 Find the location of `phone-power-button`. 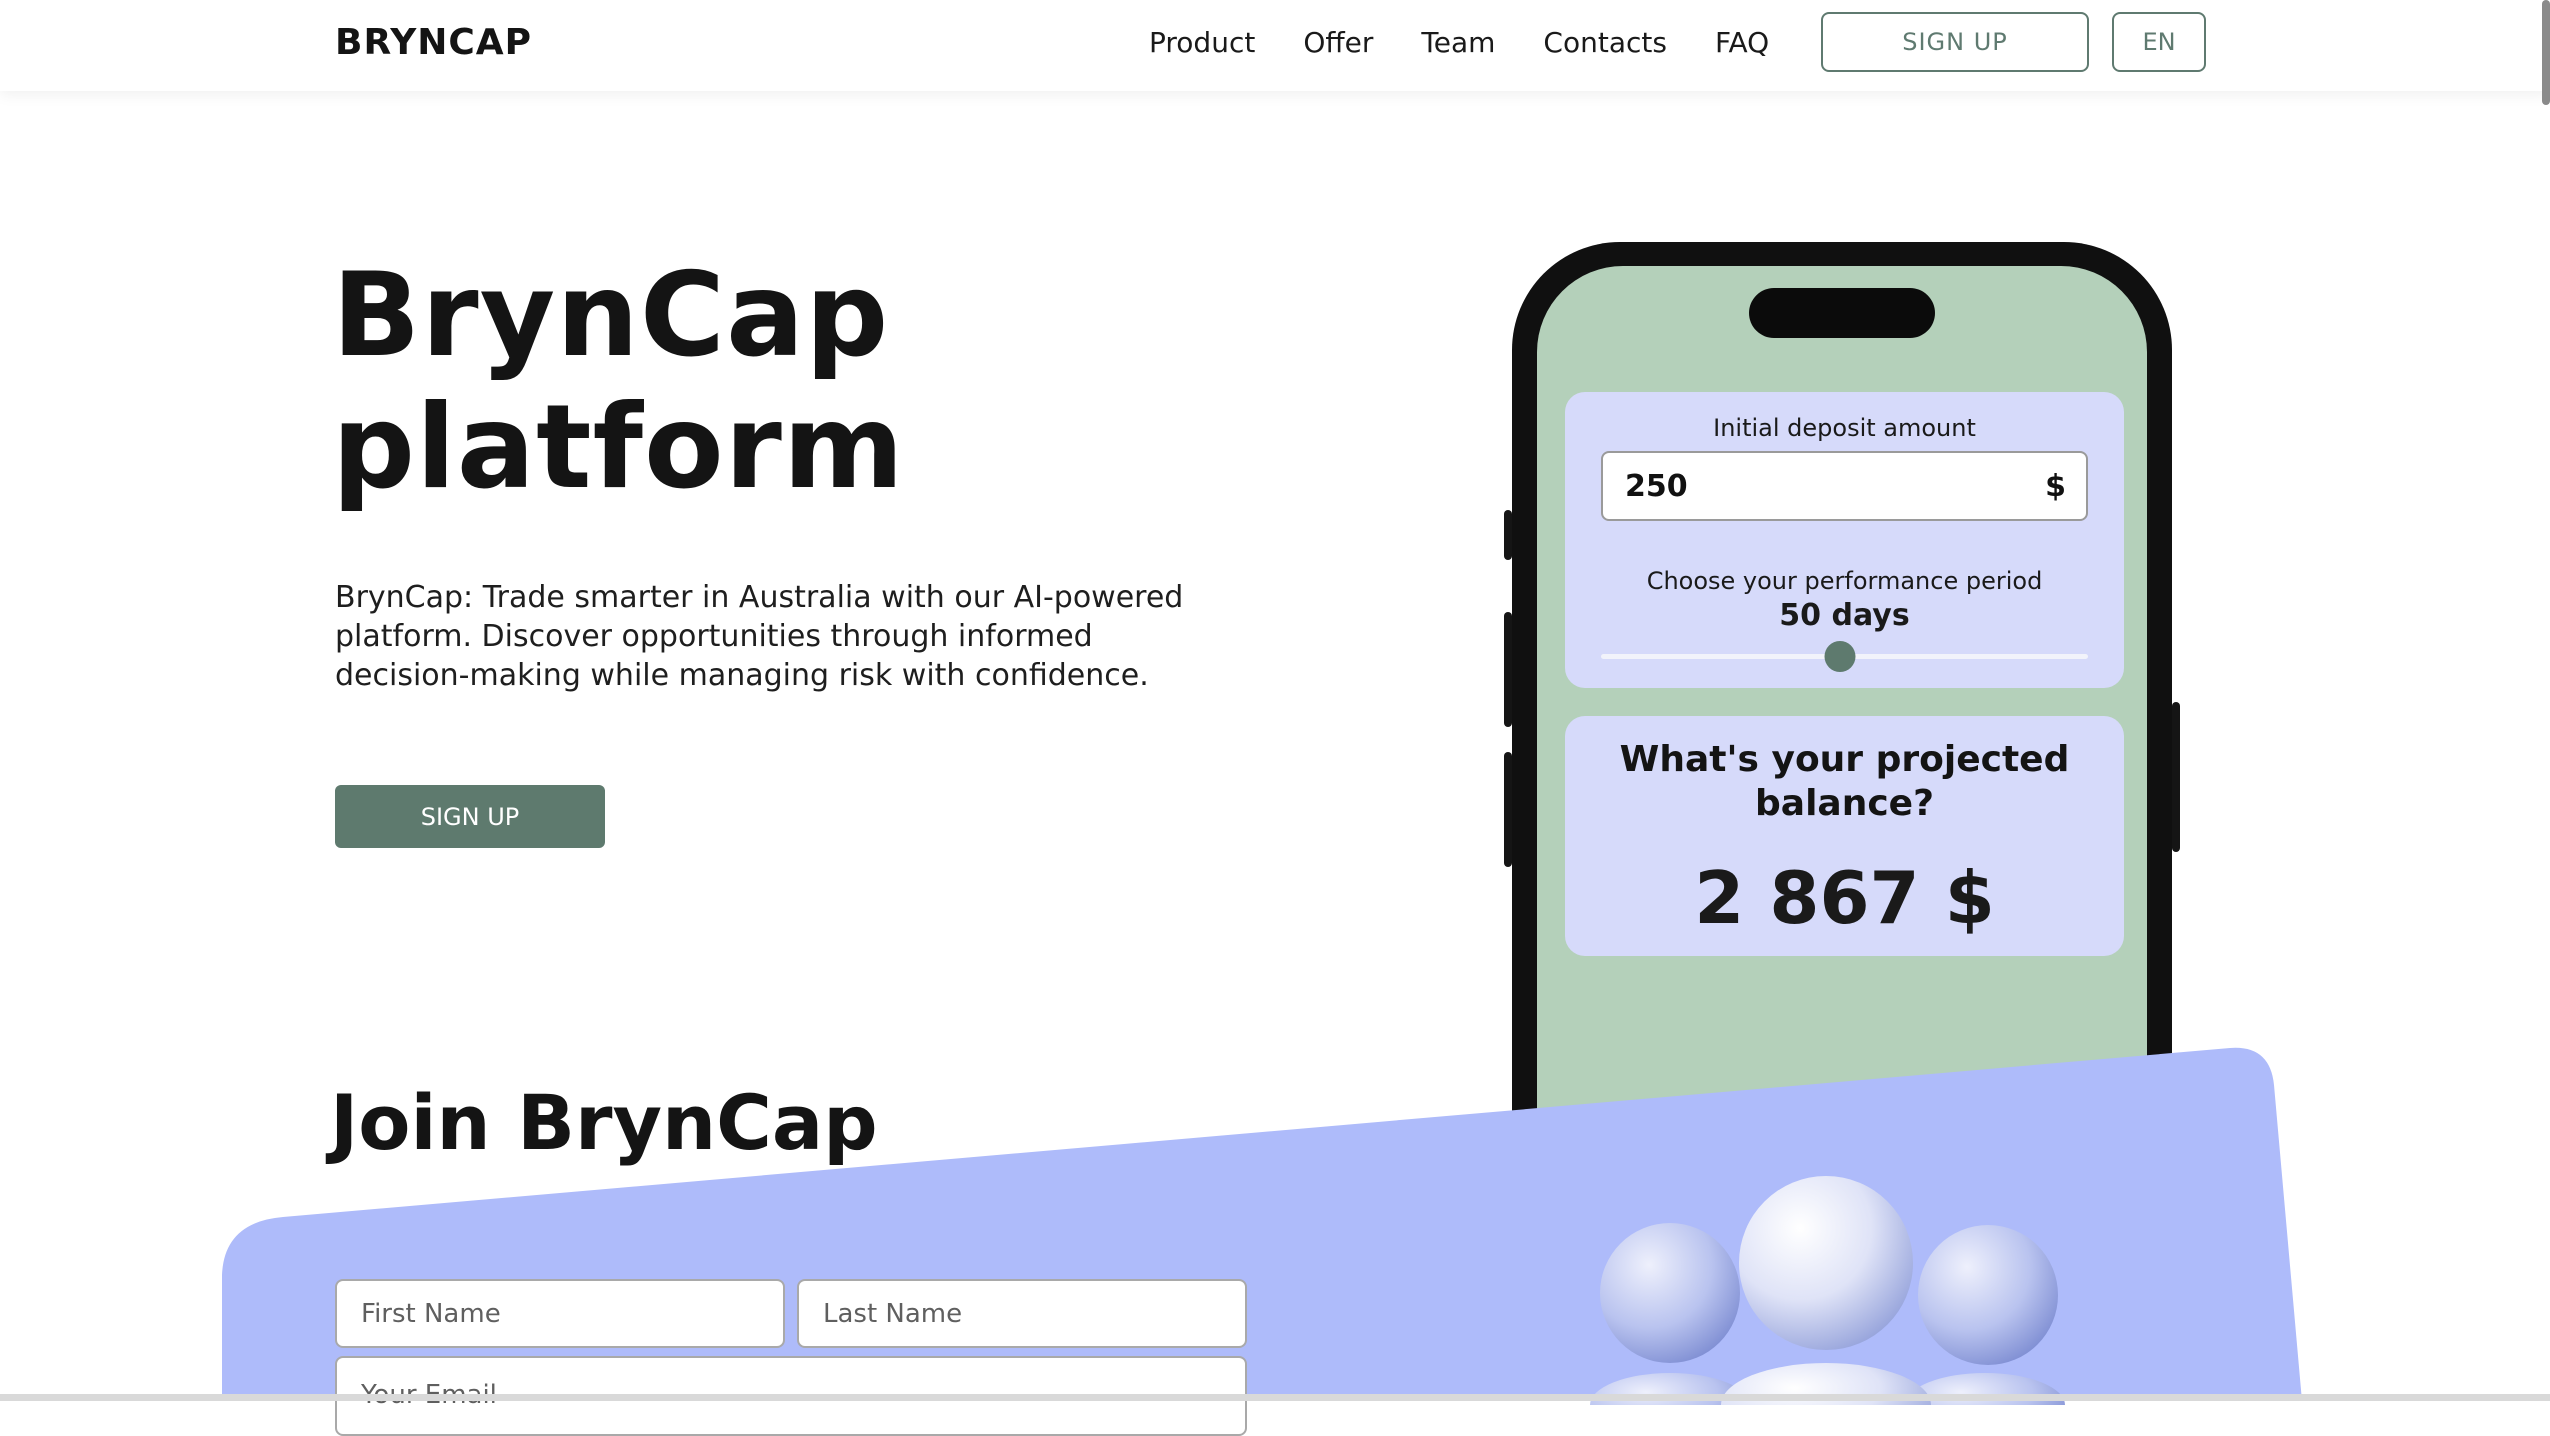

phone-power-button is located at coordinates (2176, 777).